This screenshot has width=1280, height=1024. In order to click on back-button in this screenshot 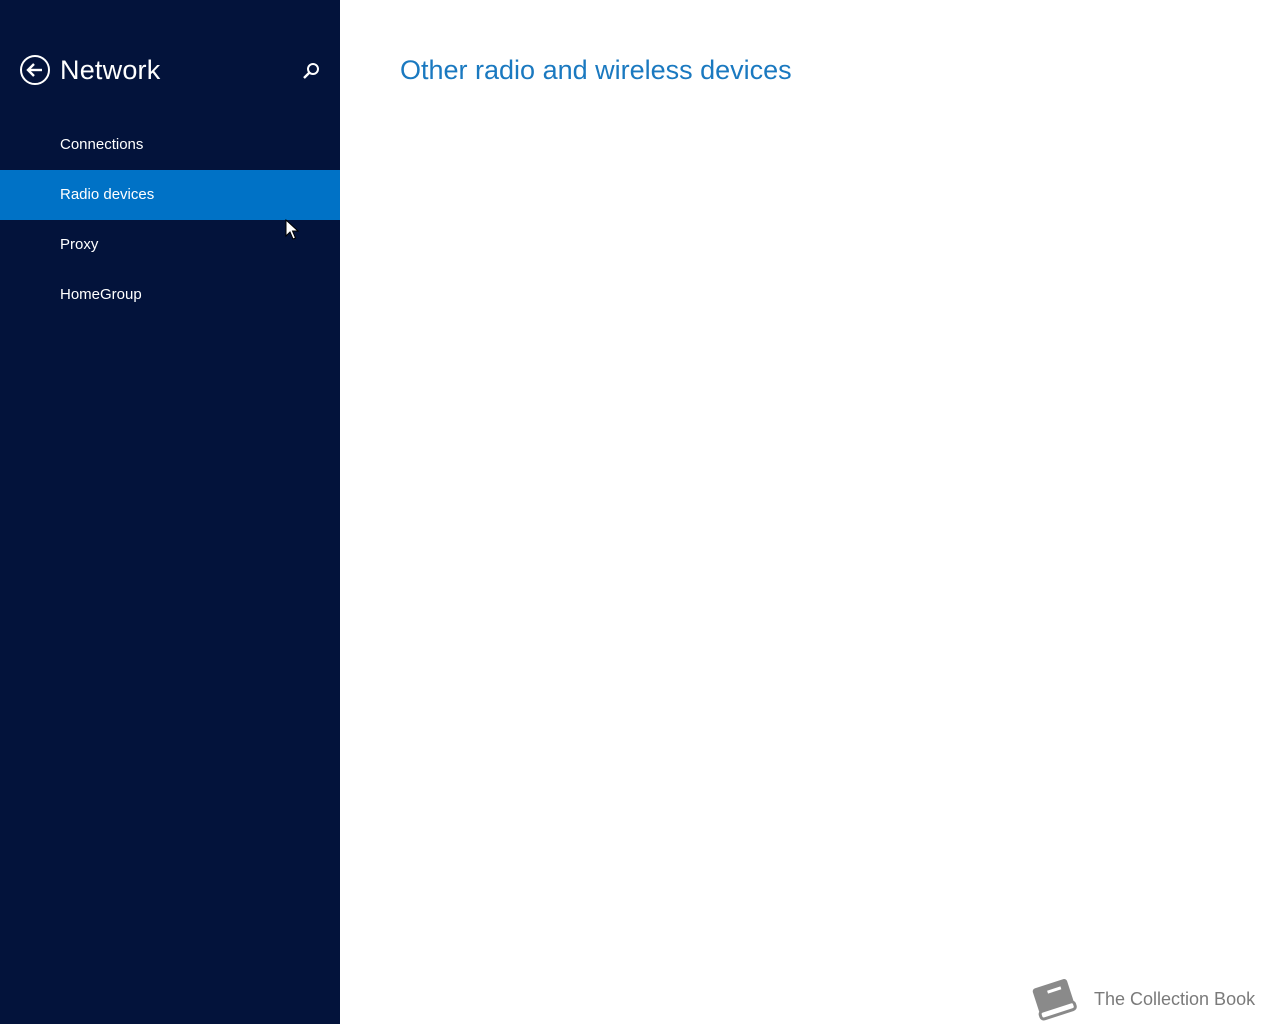, I will do `click(35, 70)`.